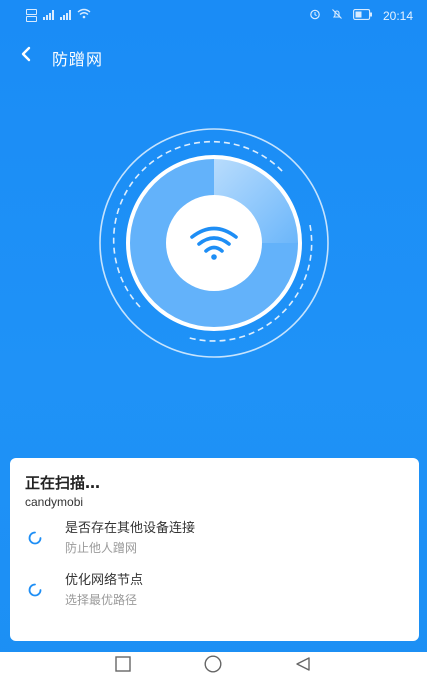 This screenshot has height=680, width=427. I want to click on status-right: 20:14, so click(361, 15).